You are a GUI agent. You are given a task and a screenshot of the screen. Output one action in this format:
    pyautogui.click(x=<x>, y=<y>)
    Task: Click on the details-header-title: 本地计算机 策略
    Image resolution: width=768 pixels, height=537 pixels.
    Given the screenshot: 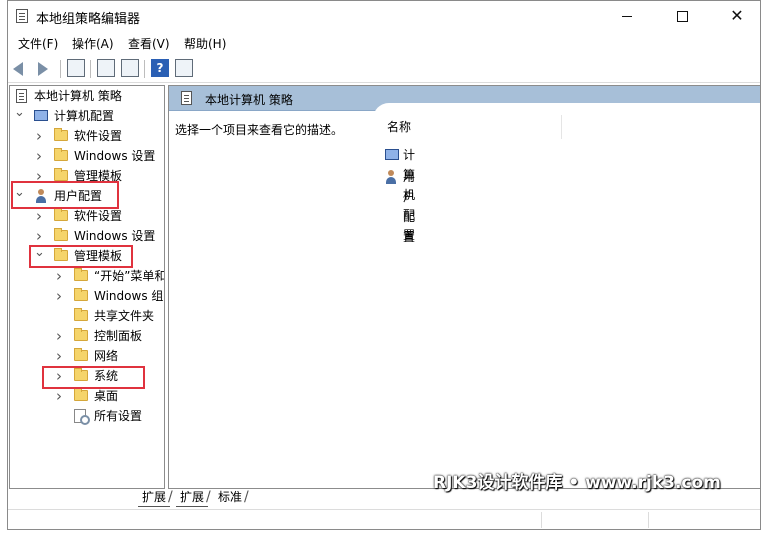 What is the action you would take?
    pyautogui.click(x=249, y=100)
    